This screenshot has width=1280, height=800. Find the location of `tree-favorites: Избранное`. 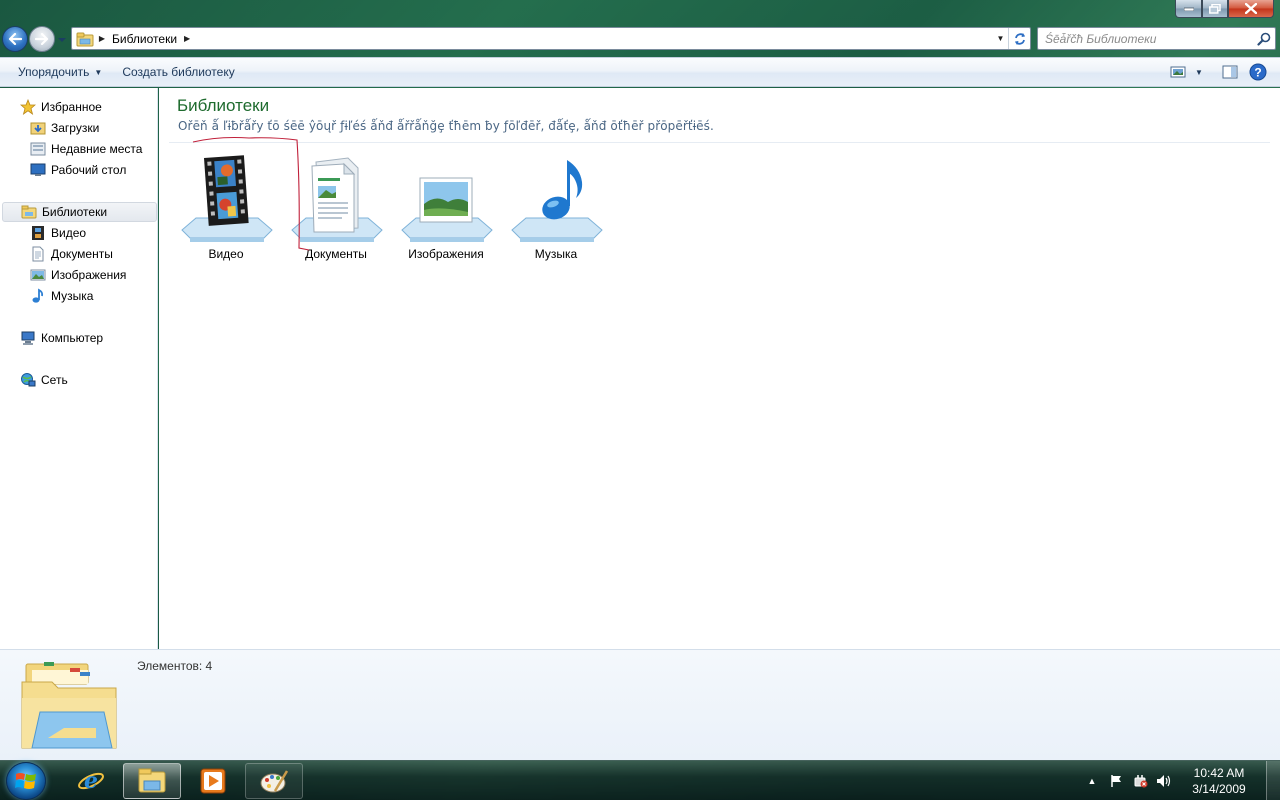

tree-favorites: Избранное is located at coordinates (61, 107).